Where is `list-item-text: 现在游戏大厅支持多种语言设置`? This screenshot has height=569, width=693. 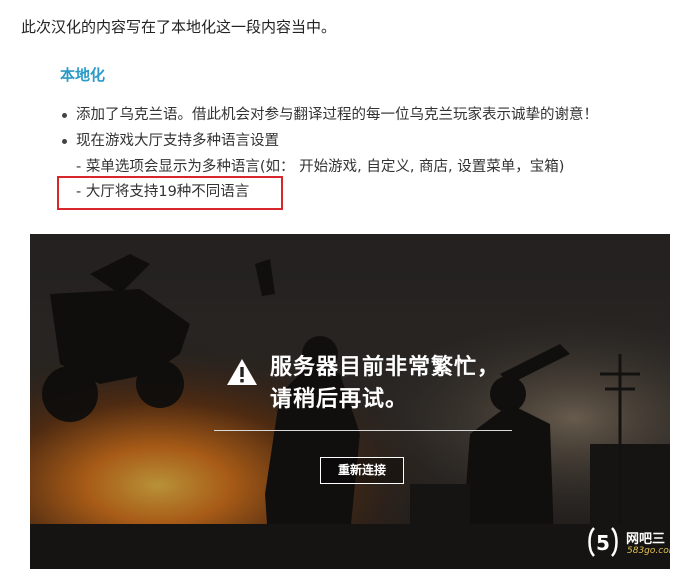 list-item-text: 现在游戏大厅支持多种语言设置 is located at coordinates (177, 141).